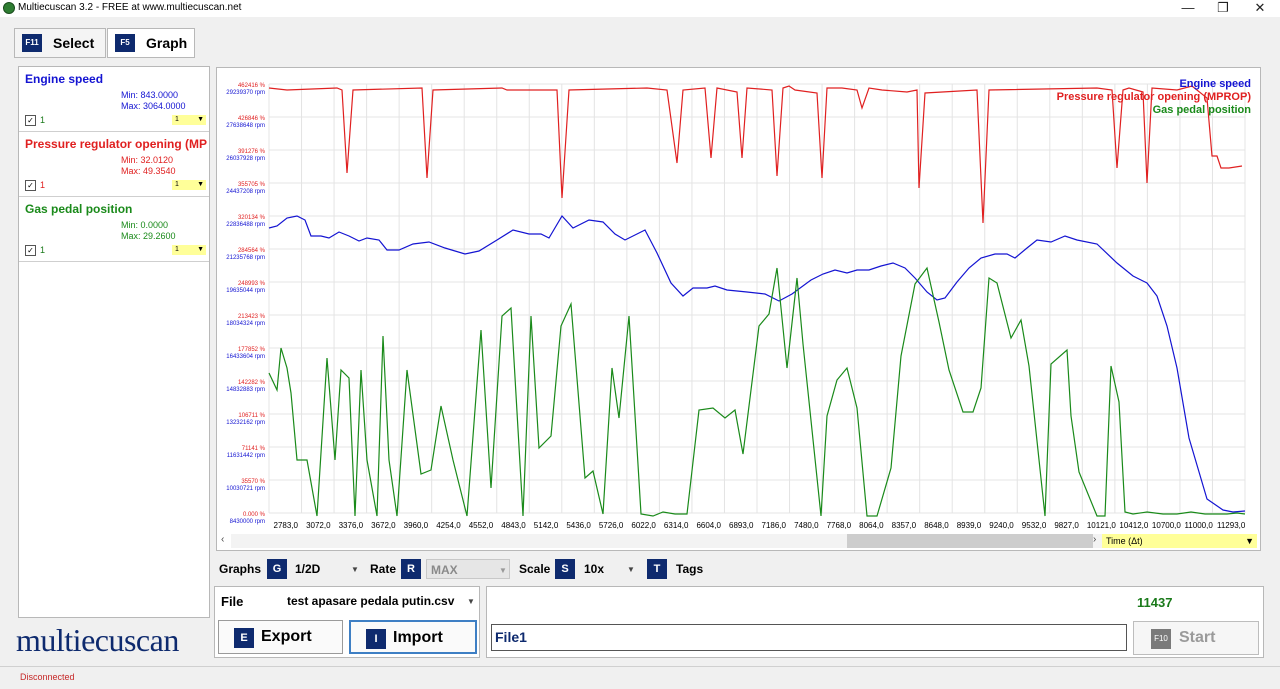  What do you see at coordinates (251, 383) in the screenshot?
I see `y-axis-label-pressure: 142282 %` at bounding box center [251, 383].